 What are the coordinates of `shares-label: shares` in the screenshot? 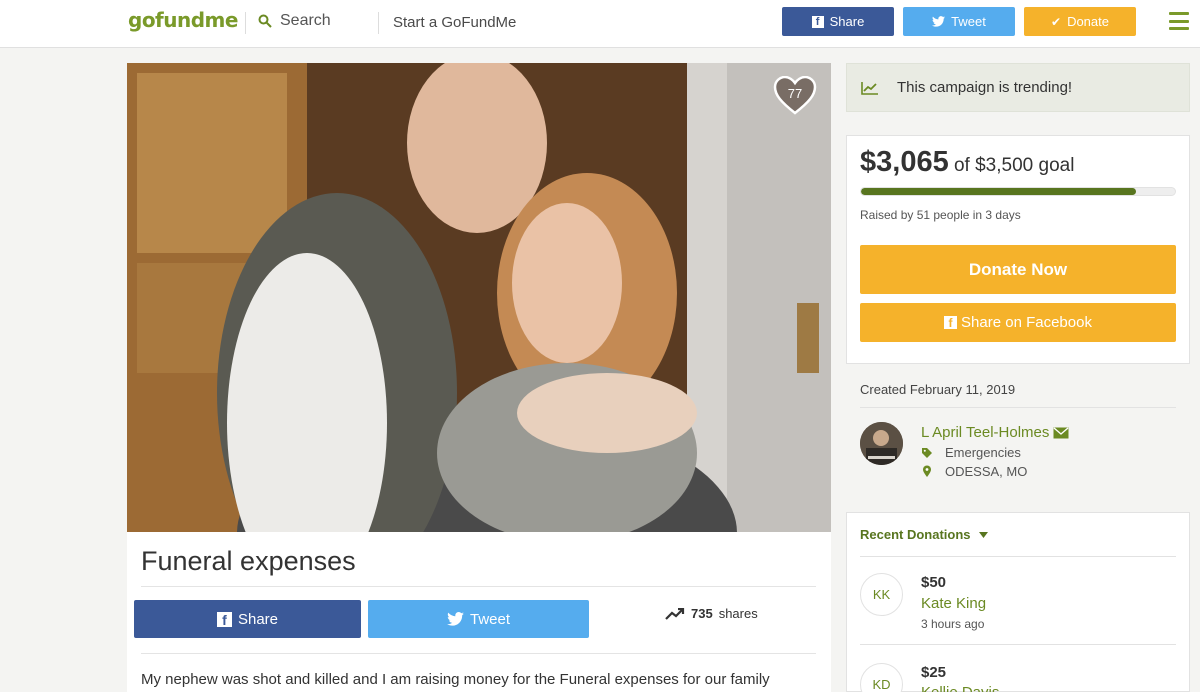 It's located at (738, 613).